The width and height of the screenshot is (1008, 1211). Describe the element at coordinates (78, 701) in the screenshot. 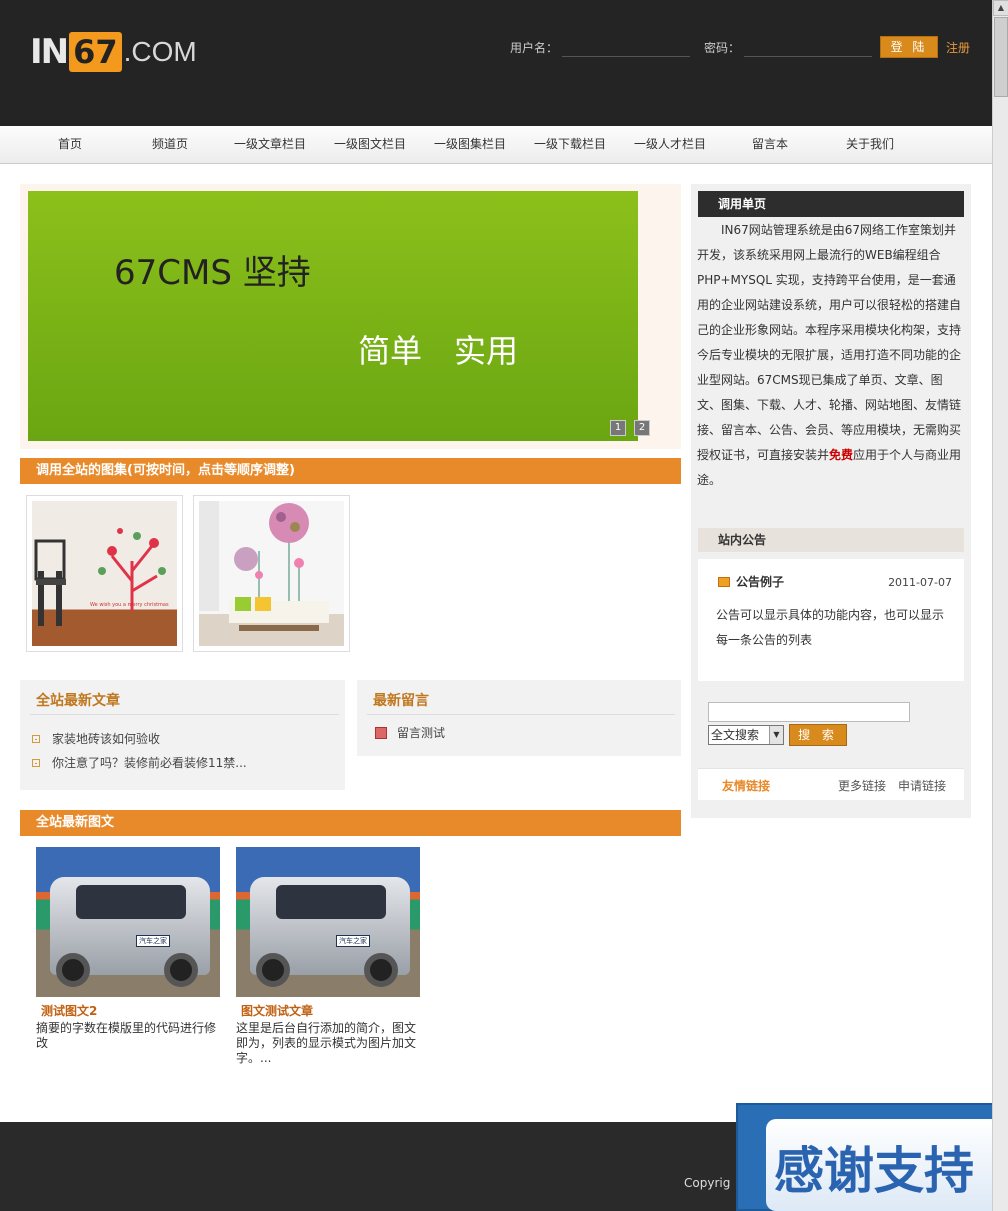

I see `latest-articles-title: 全站最新文章` at that location.